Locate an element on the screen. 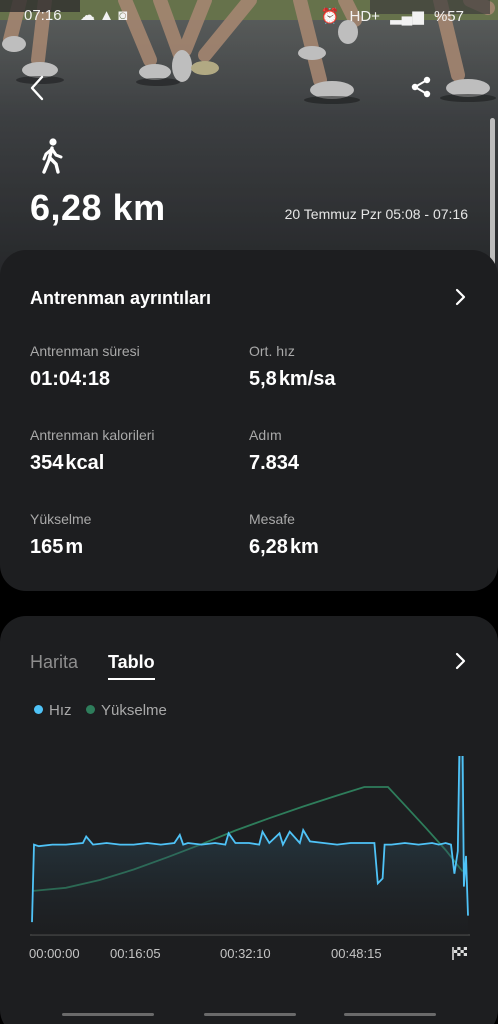 This screenshot has width=498, height=1024. stat-value: 7.834 is located at coordinates (274, 463).